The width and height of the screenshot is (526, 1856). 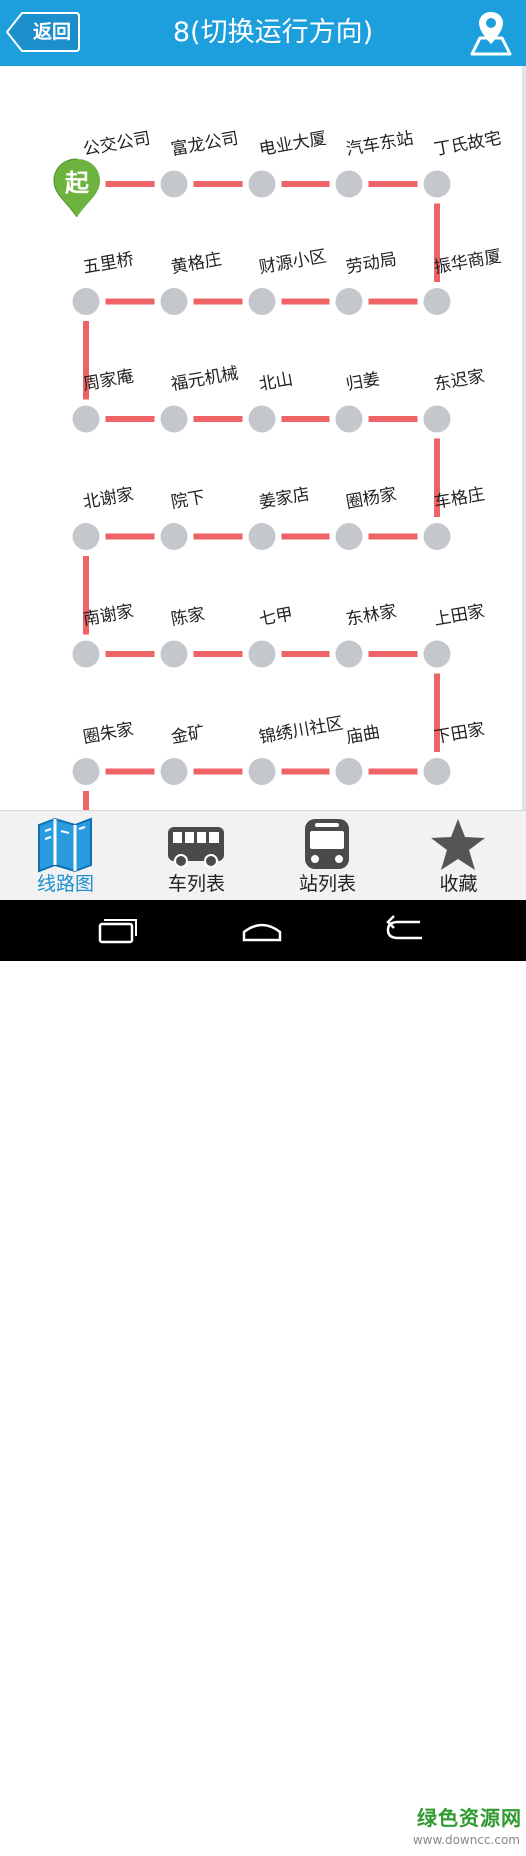 What do you see at coordinates (466, 1840) in the screenshot?
I see `watermark-url: www.downcc.com` at bounding box center [466, 1840].